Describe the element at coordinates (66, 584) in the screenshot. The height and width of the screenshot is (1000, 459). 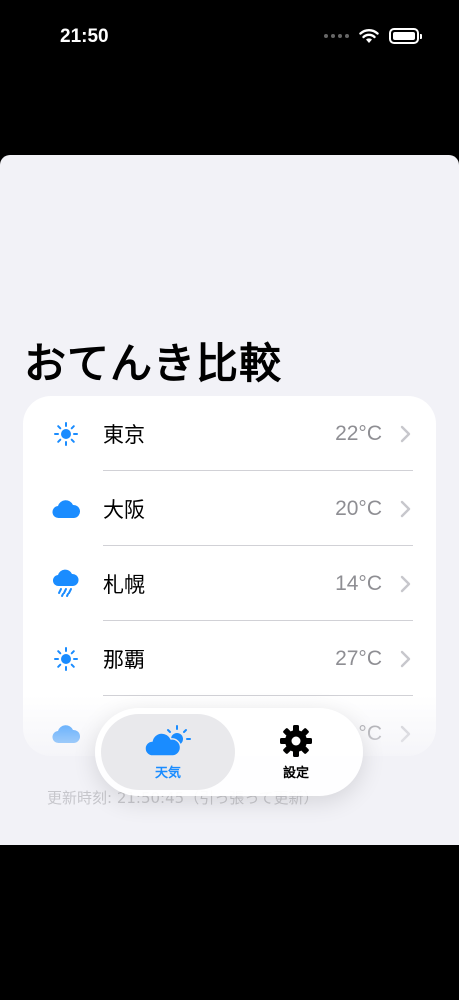
I see `rain-cloud-icon` at that location.